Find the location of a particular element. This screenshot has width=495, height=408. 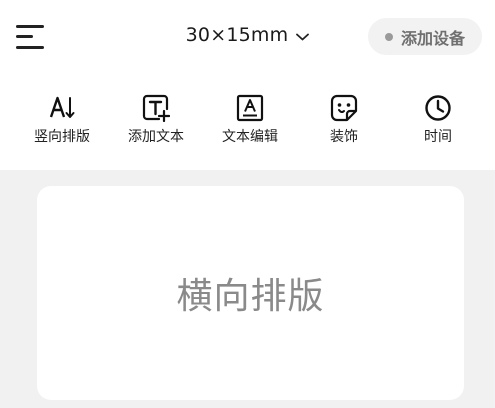

menu-icon is located at coordinates (32, 37).